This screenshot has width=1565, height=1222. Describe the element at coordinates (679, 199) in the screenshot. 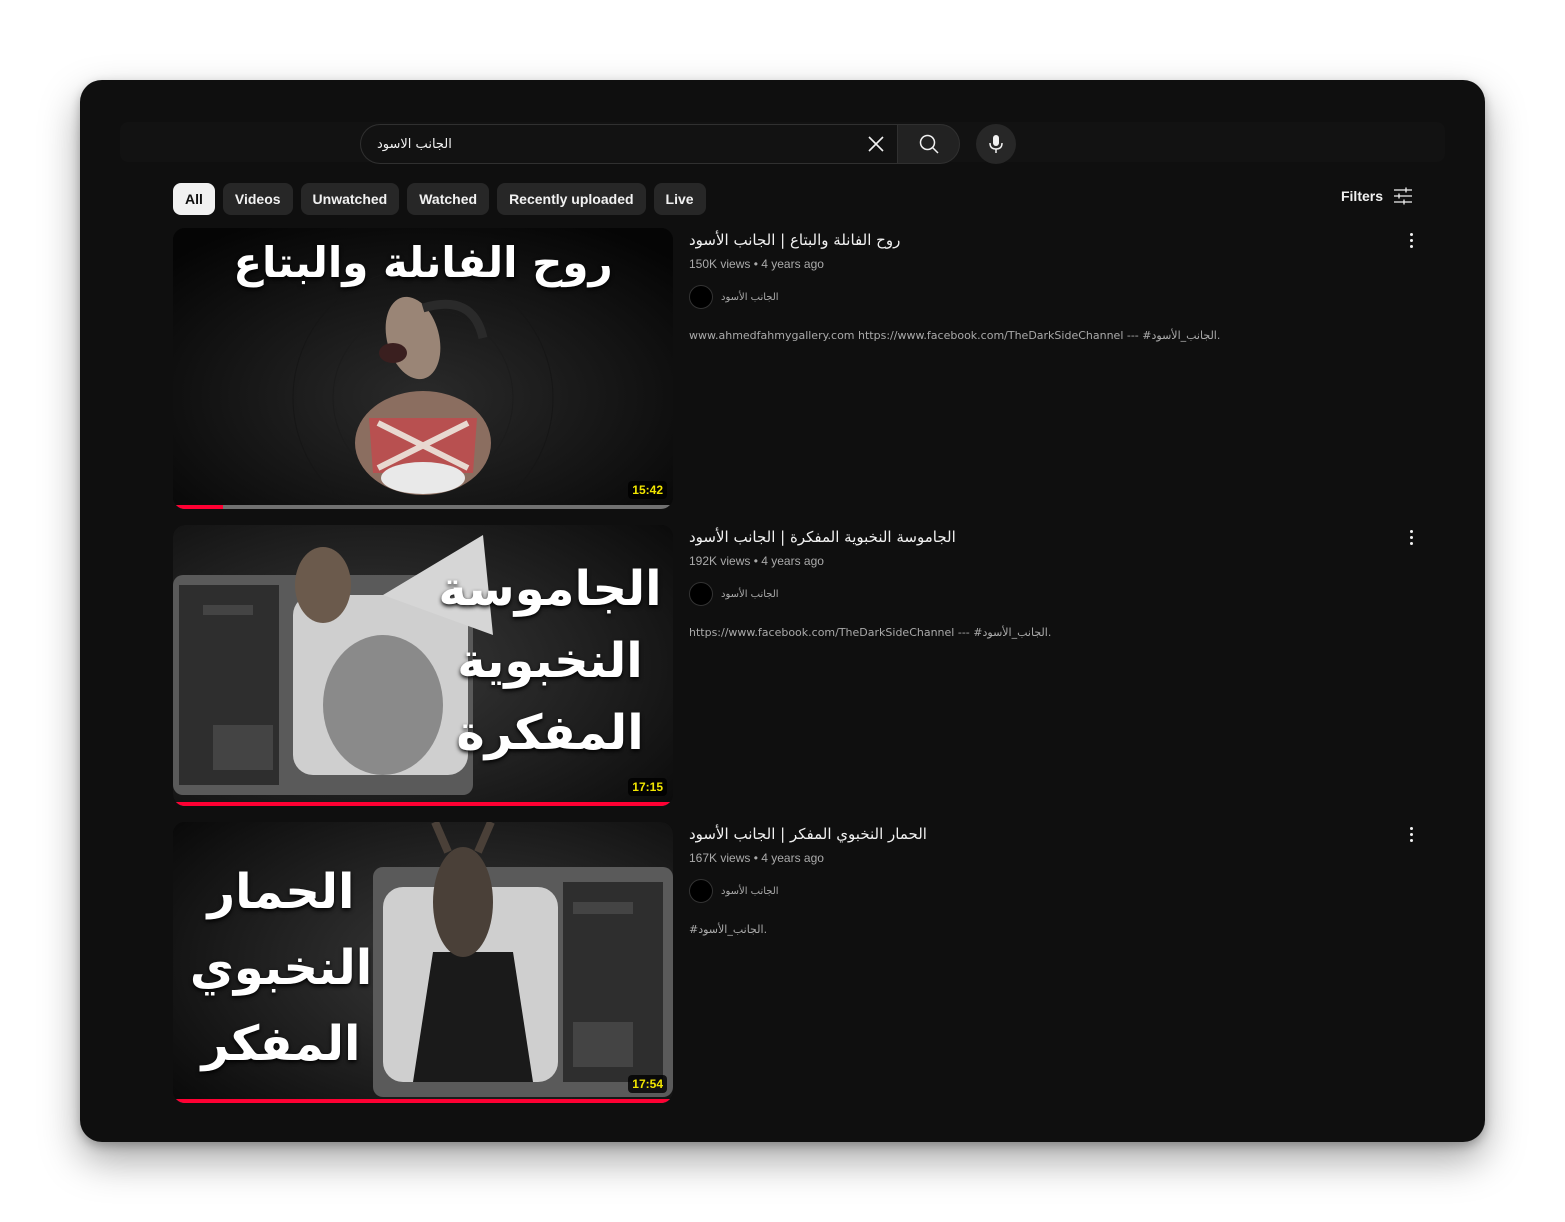

I see `chip-live: Live` at that location.